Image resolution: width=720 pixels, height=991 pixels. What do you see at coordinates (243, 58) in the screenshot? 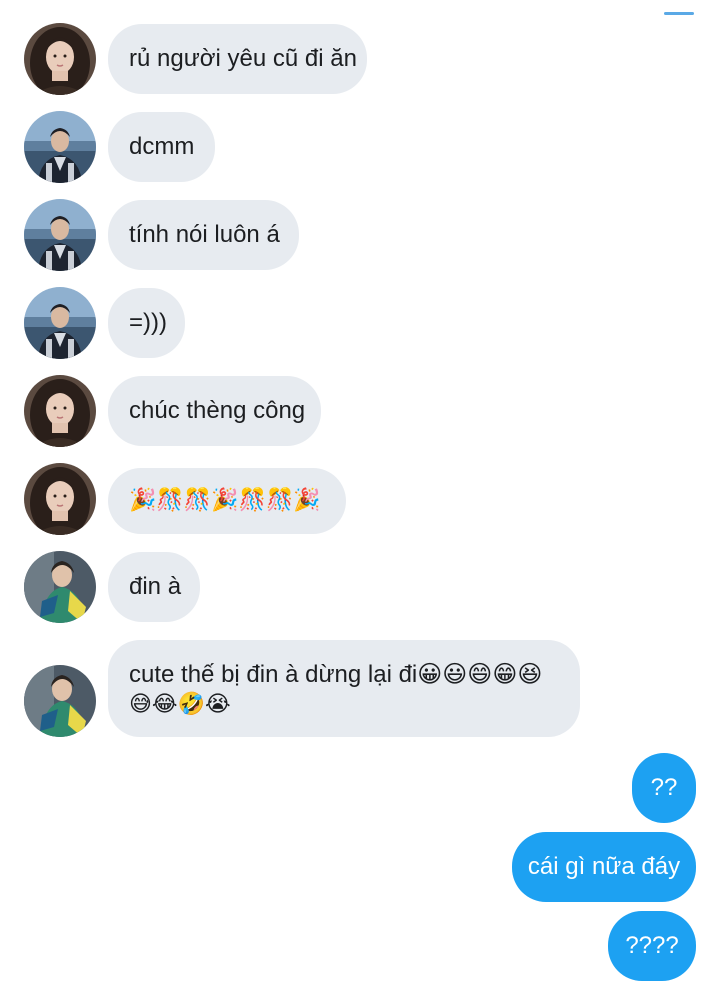
I see `message-text: rủ người yêu cũ đi ăn` at bounding box center [243, 58].